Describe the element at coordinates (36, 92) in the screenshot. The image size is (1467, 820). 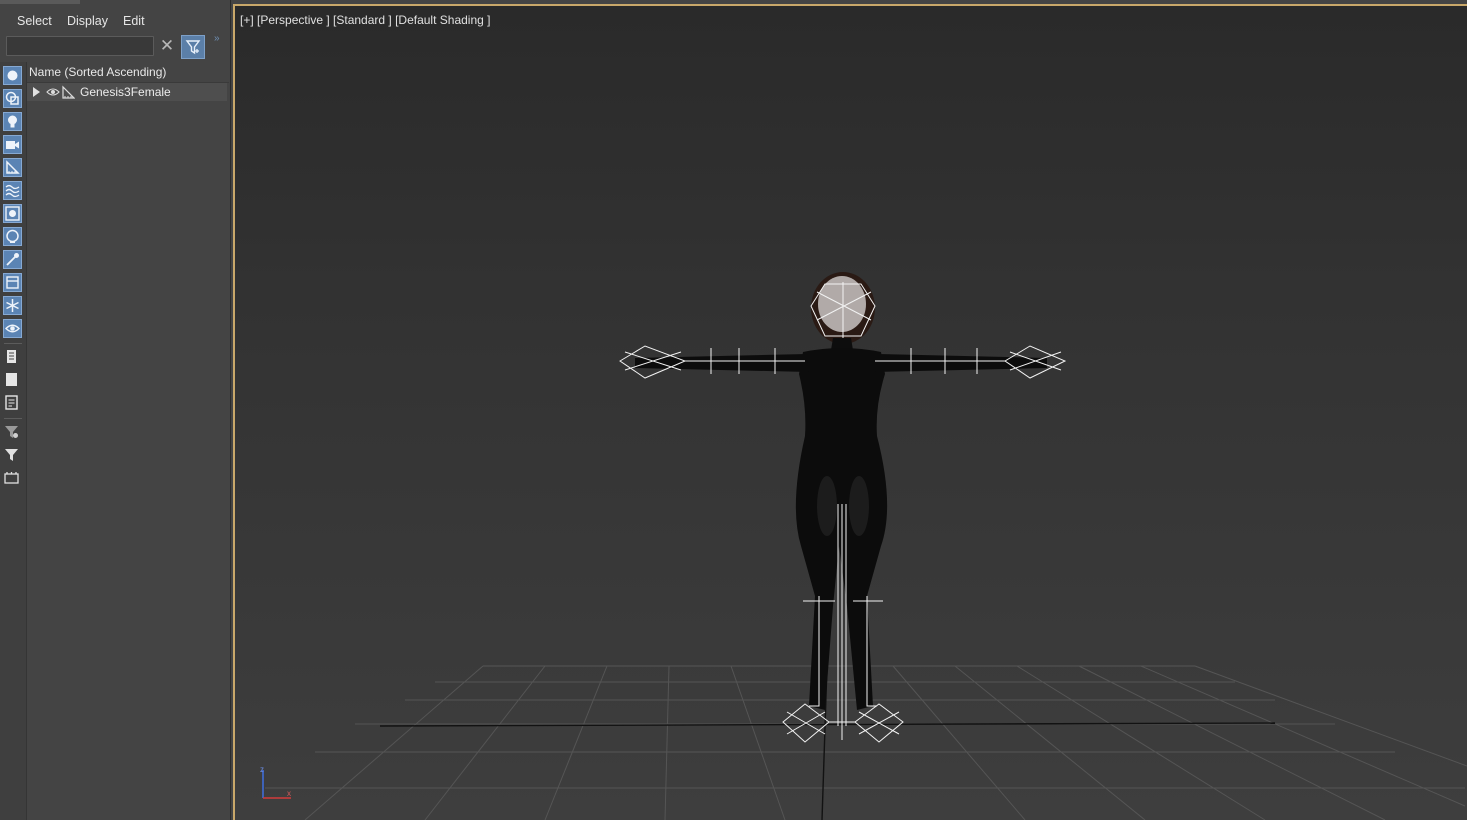
I see `expand-arrow-icon` at that location.